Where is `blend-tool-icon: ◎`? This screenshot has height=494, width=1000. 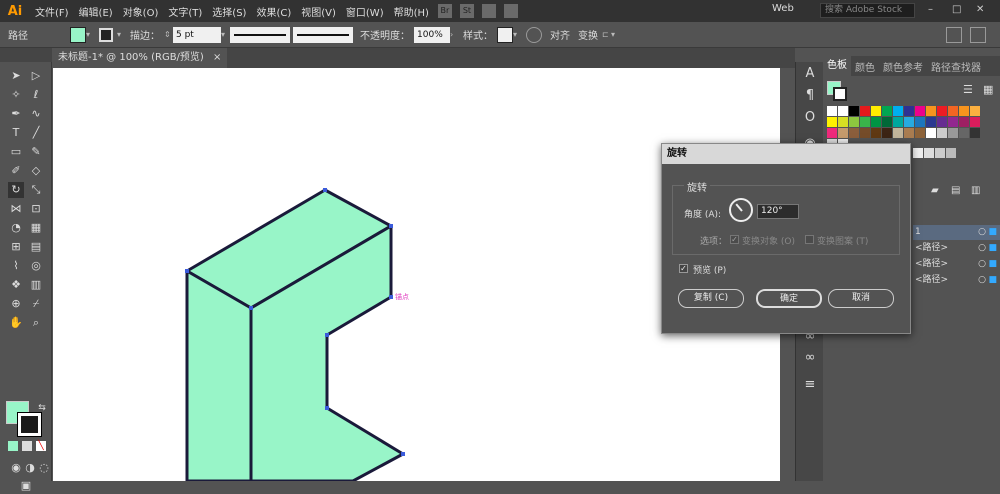 blend-tool-icon: ◎ is located at coordinates (36, 266).